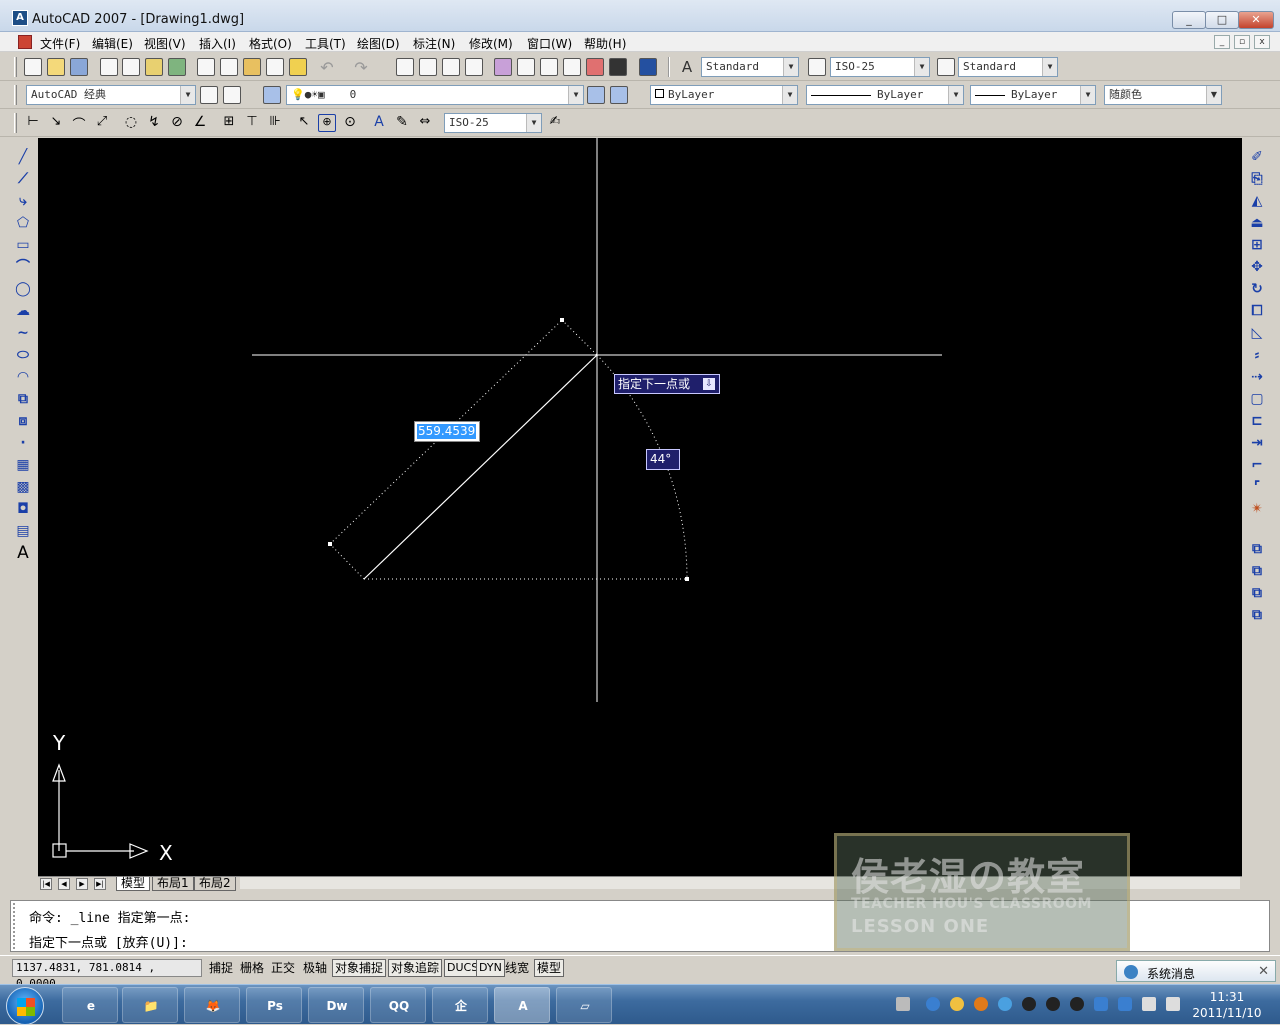  I want to click on hatch-icon: ▦, so click(23, 465).